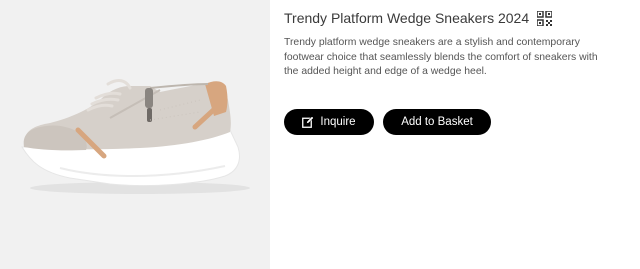 This screenshot has height=269, width=640. I want to click on product-title: Trendy Platform Wedge Sneakers 2024, so click(407, 18).